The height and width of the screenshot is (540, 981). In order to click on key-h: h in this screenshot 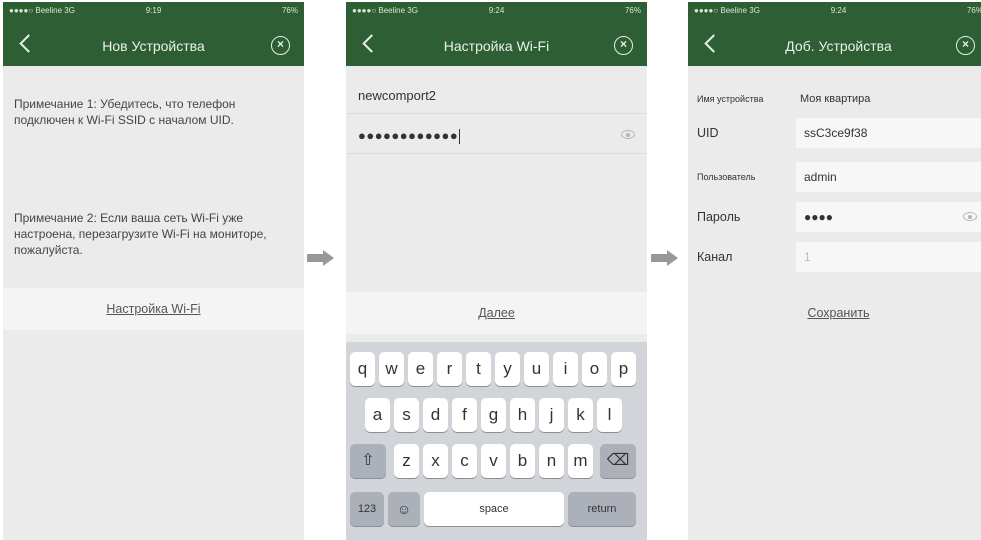, I will do `click(522, 415)`.